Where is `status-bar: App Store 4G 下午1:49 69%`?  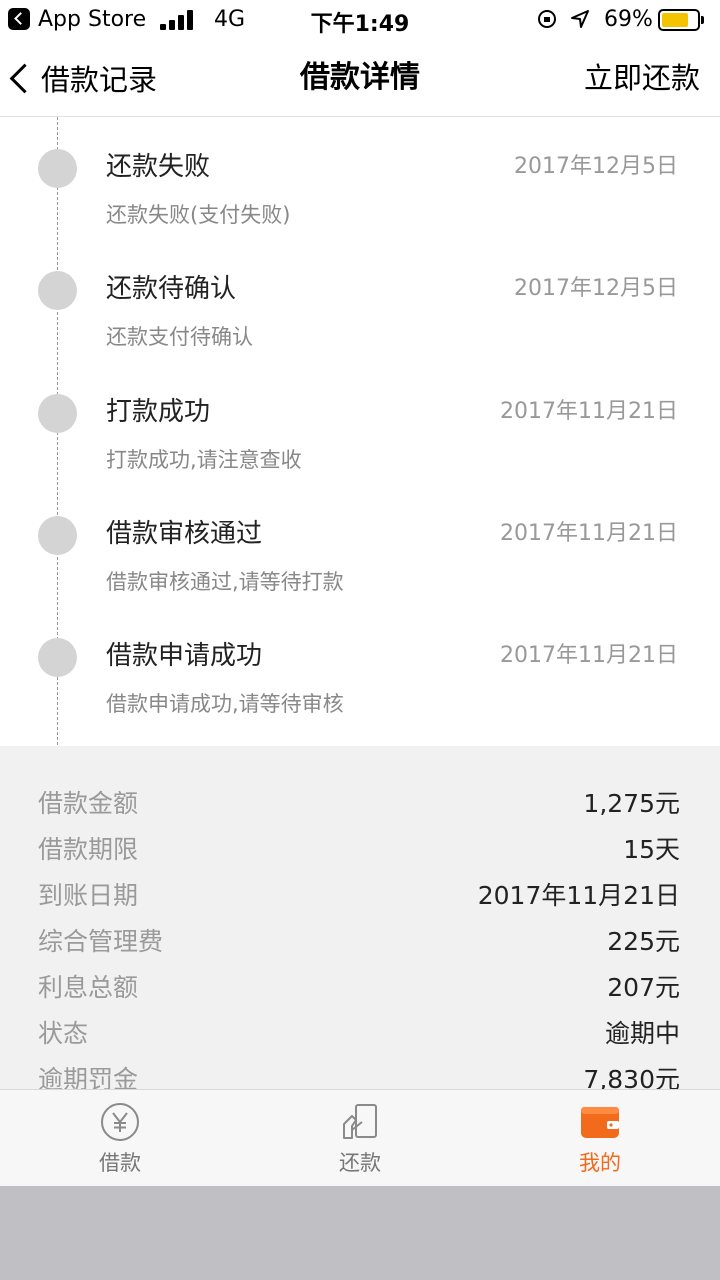
status-bar: App Store 4G 下午1:49 69% is located at coordinates (360, 20).